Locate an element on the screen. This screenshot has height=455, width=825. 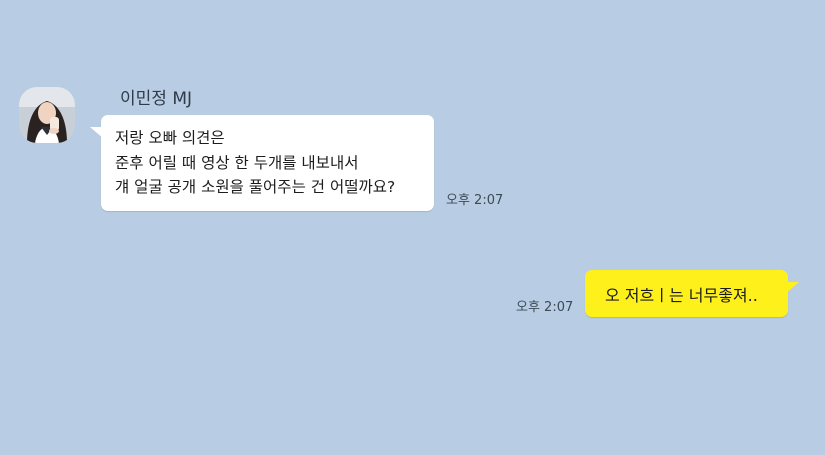
sender-name: 이민정 MJ is located at coordinates (156, 99).